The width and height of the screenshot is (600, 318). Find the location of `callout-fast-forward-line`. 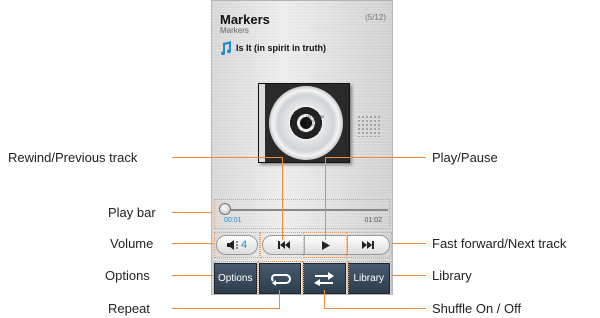

callout-fast-forward-line is located at coordinates (409, 243).